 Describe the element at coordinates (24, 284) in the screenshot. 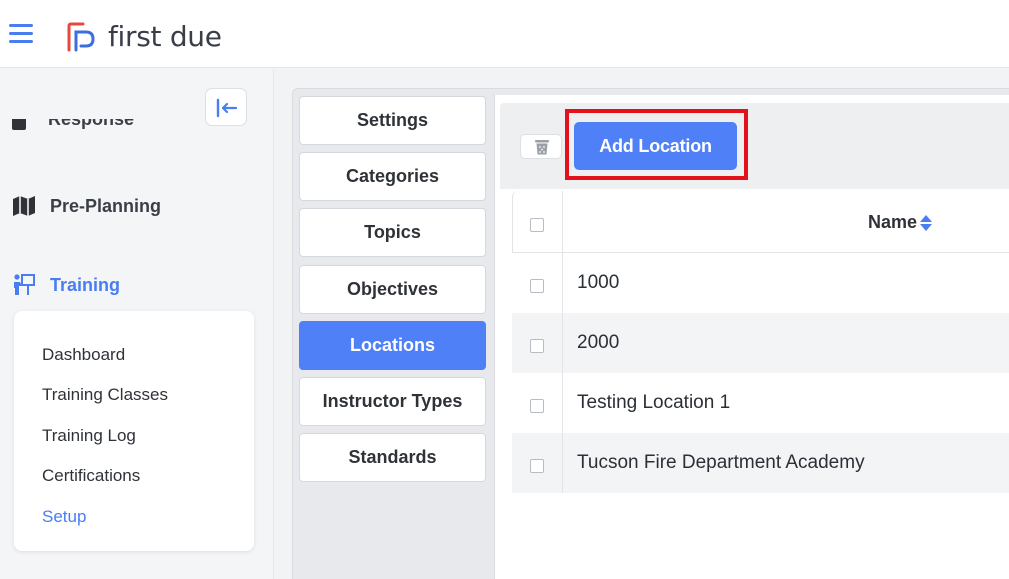

I see `training-icon` at that location.